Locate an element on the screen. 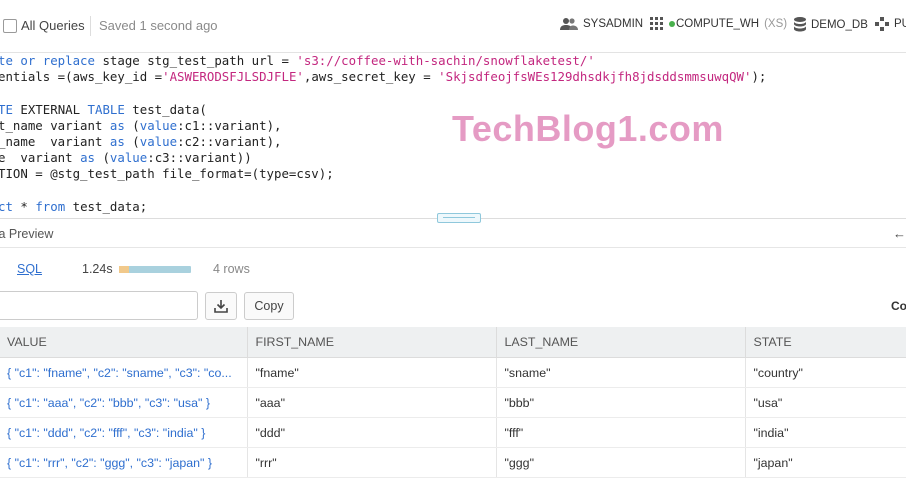 This screenshot has width=906, height=478. table-cell: "india" is located at coordinates (825, 432).